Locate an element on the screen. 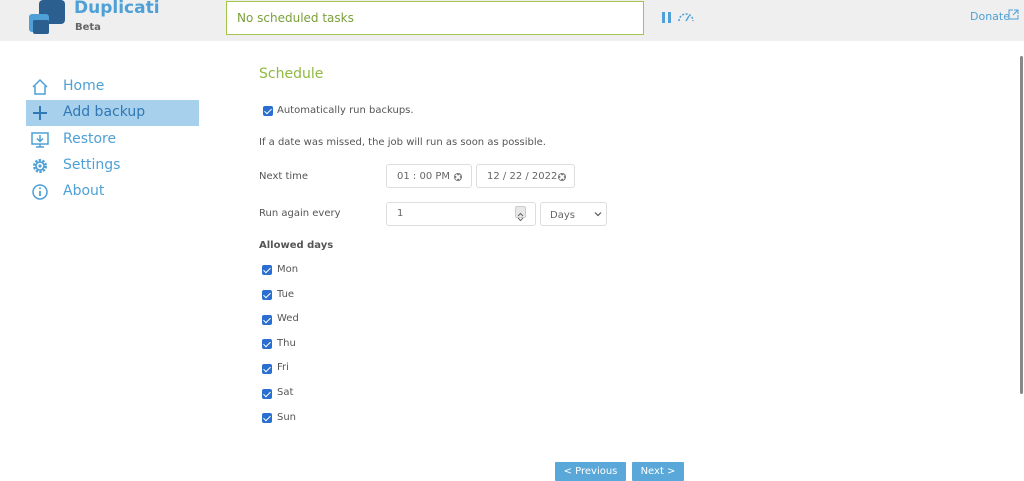 This screenshot has width=1024, height=481. sidebar-item-home: Home is located at coordinates (112, 87).